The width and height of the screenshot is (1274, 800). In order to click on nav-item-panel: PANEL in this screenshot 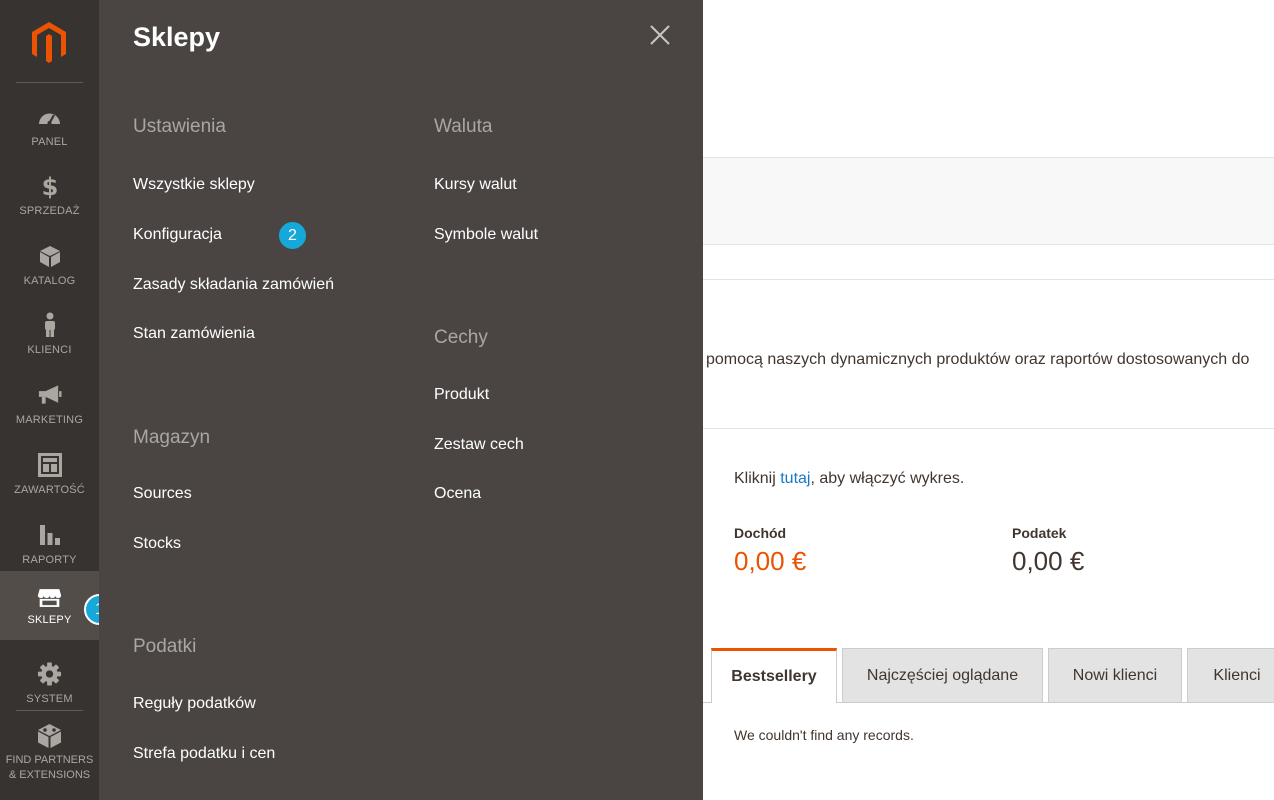, I will do `click(49, 128)`.